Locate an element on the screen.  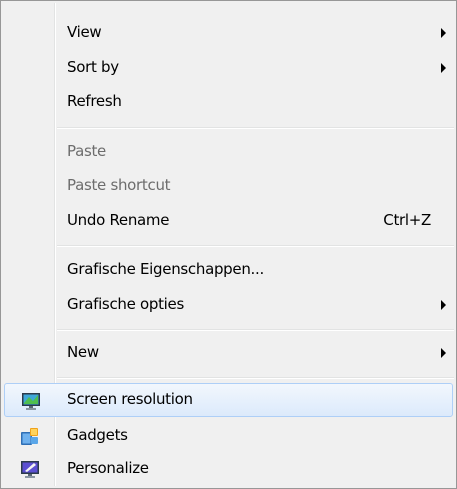
menu-item-label: Gadgets is located at coordinates (97, 435).